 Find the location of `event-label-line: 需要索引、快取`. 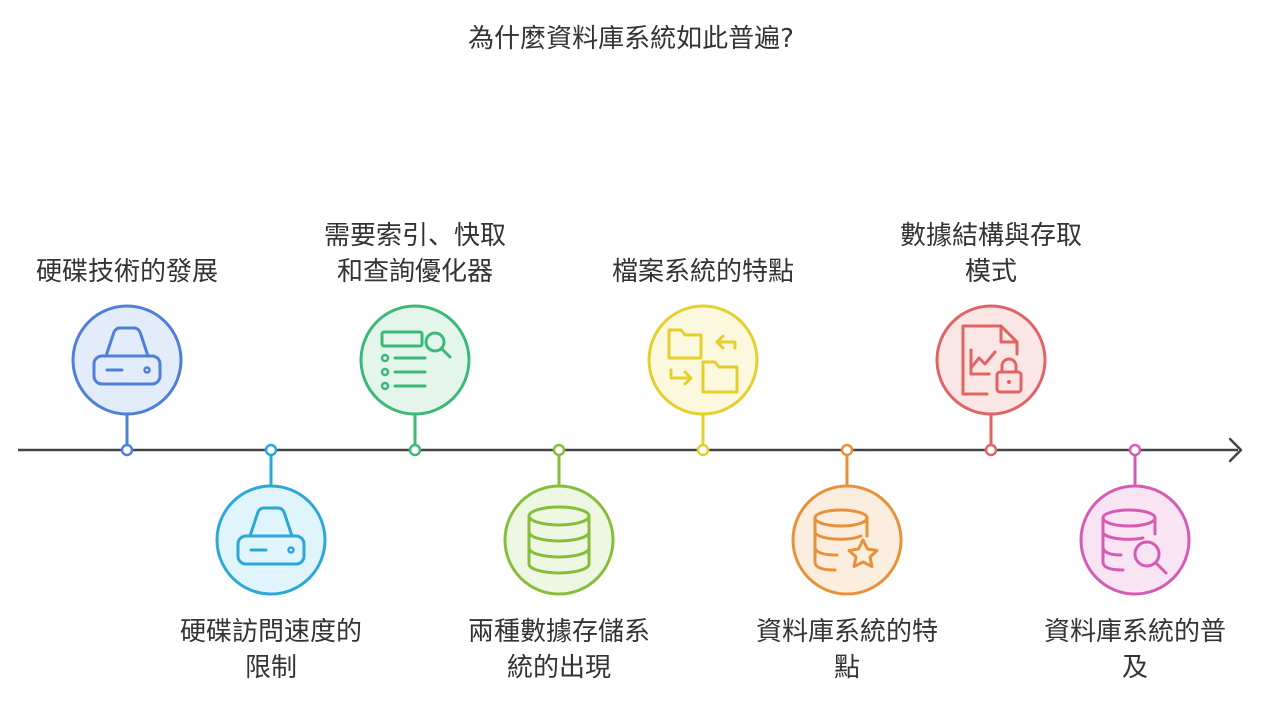

event-label-line: 需要索引、快取 is located at coordinates (414, 236).